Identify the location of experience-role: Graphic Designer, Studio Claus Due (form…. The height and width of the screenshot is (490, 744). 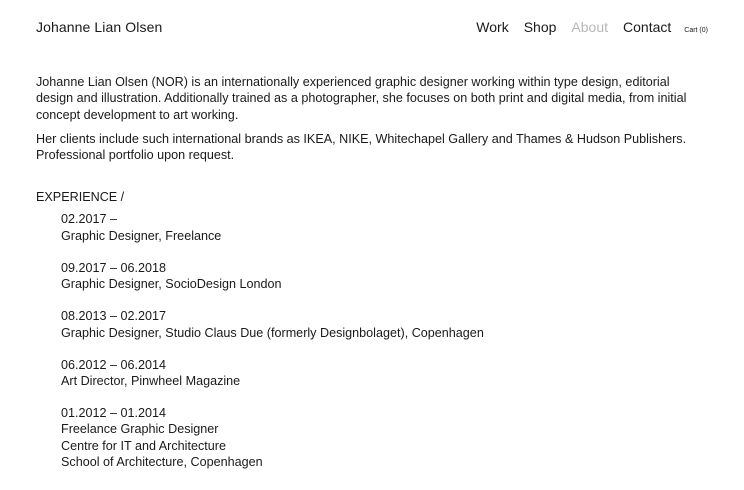
(272, 332).